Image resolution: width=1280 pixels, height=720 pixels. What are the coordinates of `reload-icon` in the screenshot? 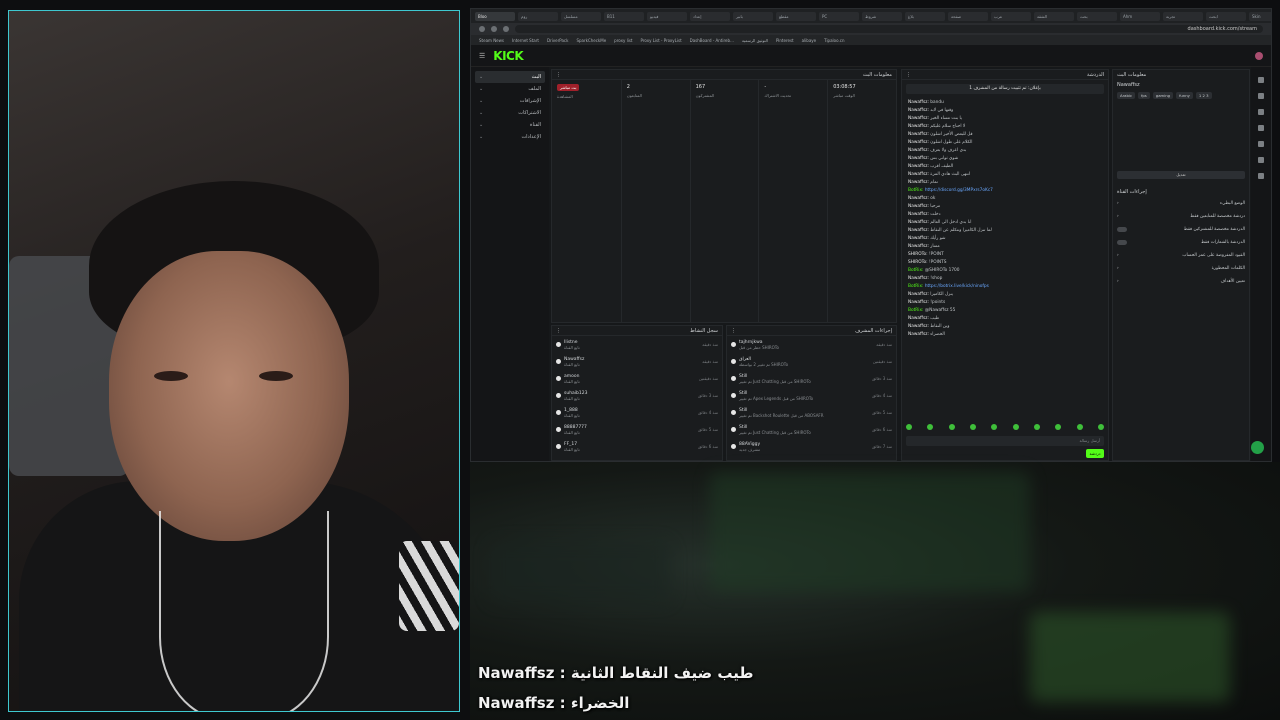 It's located at (506, 29).